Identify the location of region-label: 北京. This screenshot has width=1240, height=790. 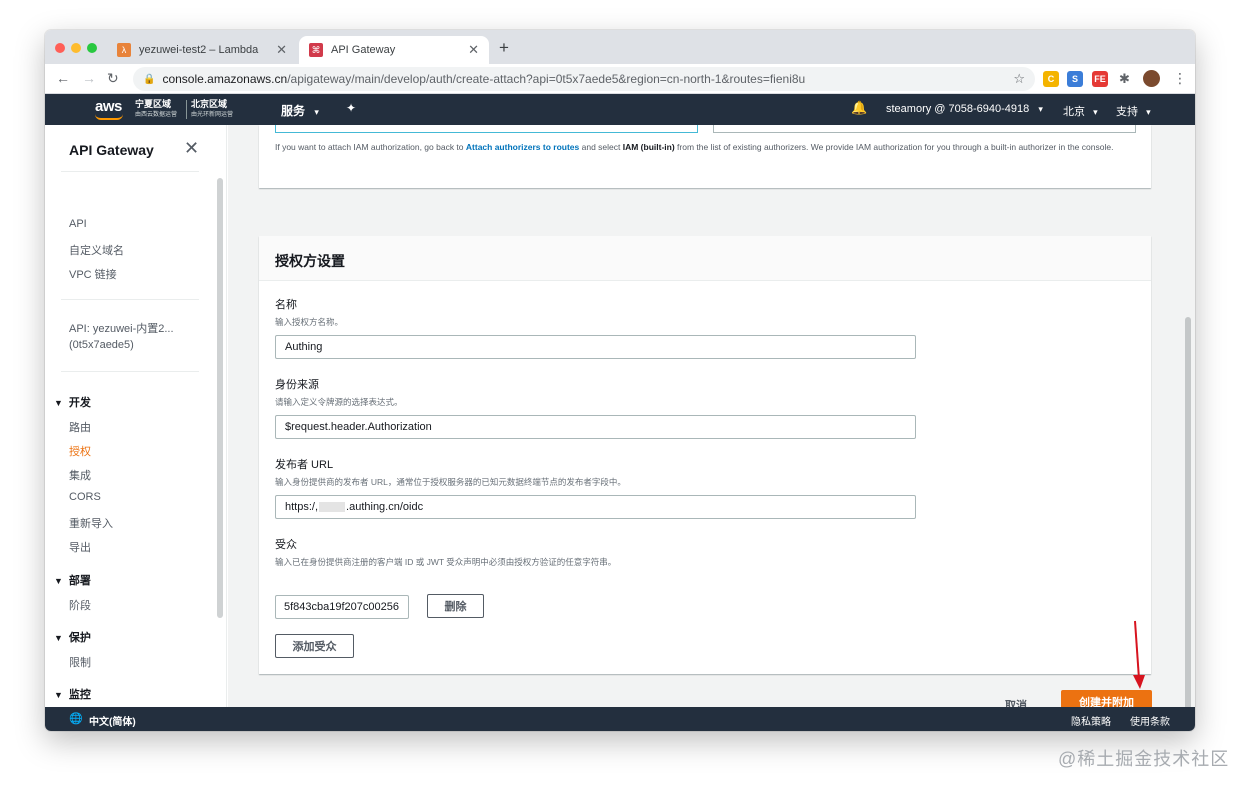
(1074, 112).